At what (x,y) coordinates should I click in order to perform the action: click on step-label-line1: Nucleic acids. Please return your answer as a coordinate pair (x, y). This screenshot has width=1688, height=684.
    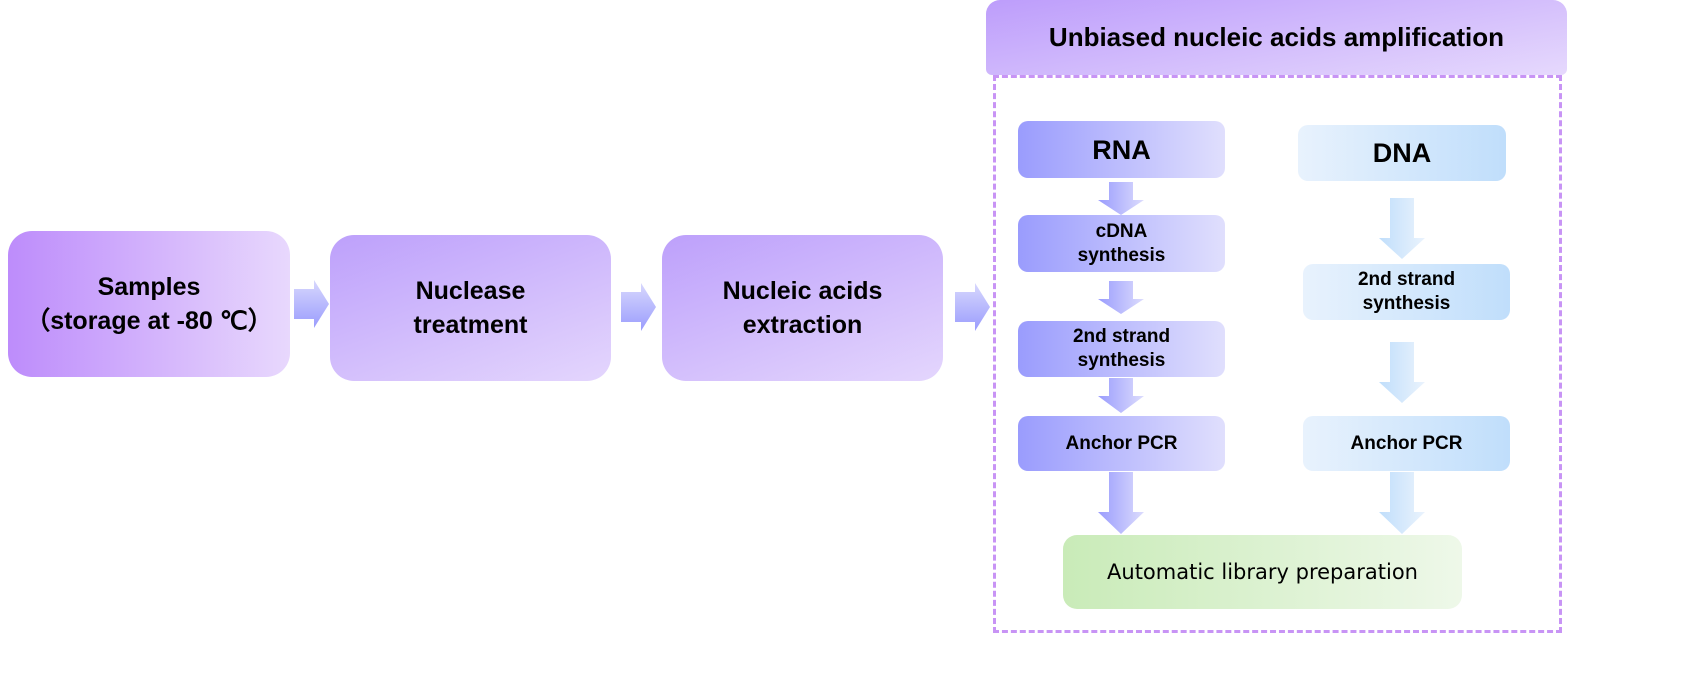
    Looking at the image, I should click on (802, 291).